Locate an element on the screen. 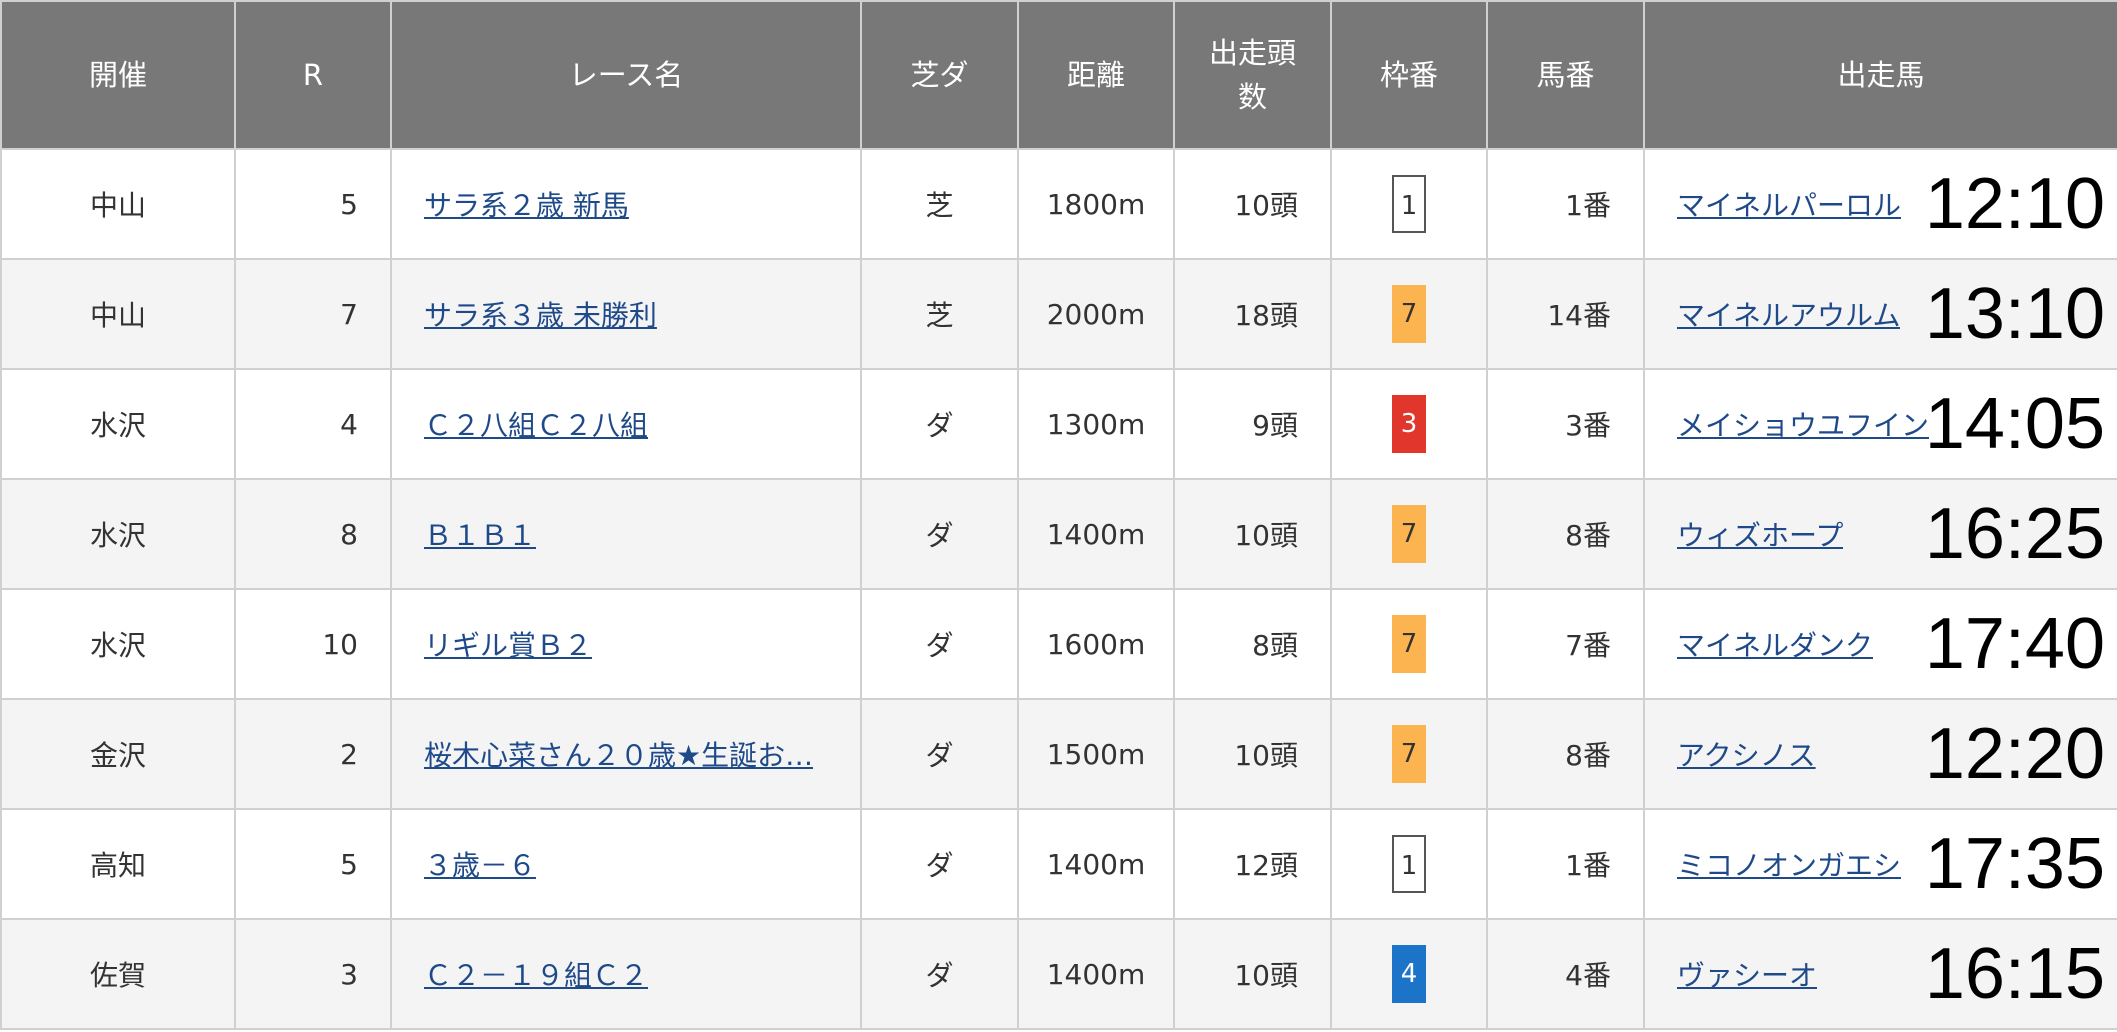  venue-cell: 佐賀 is located at coordinates (118, 974).